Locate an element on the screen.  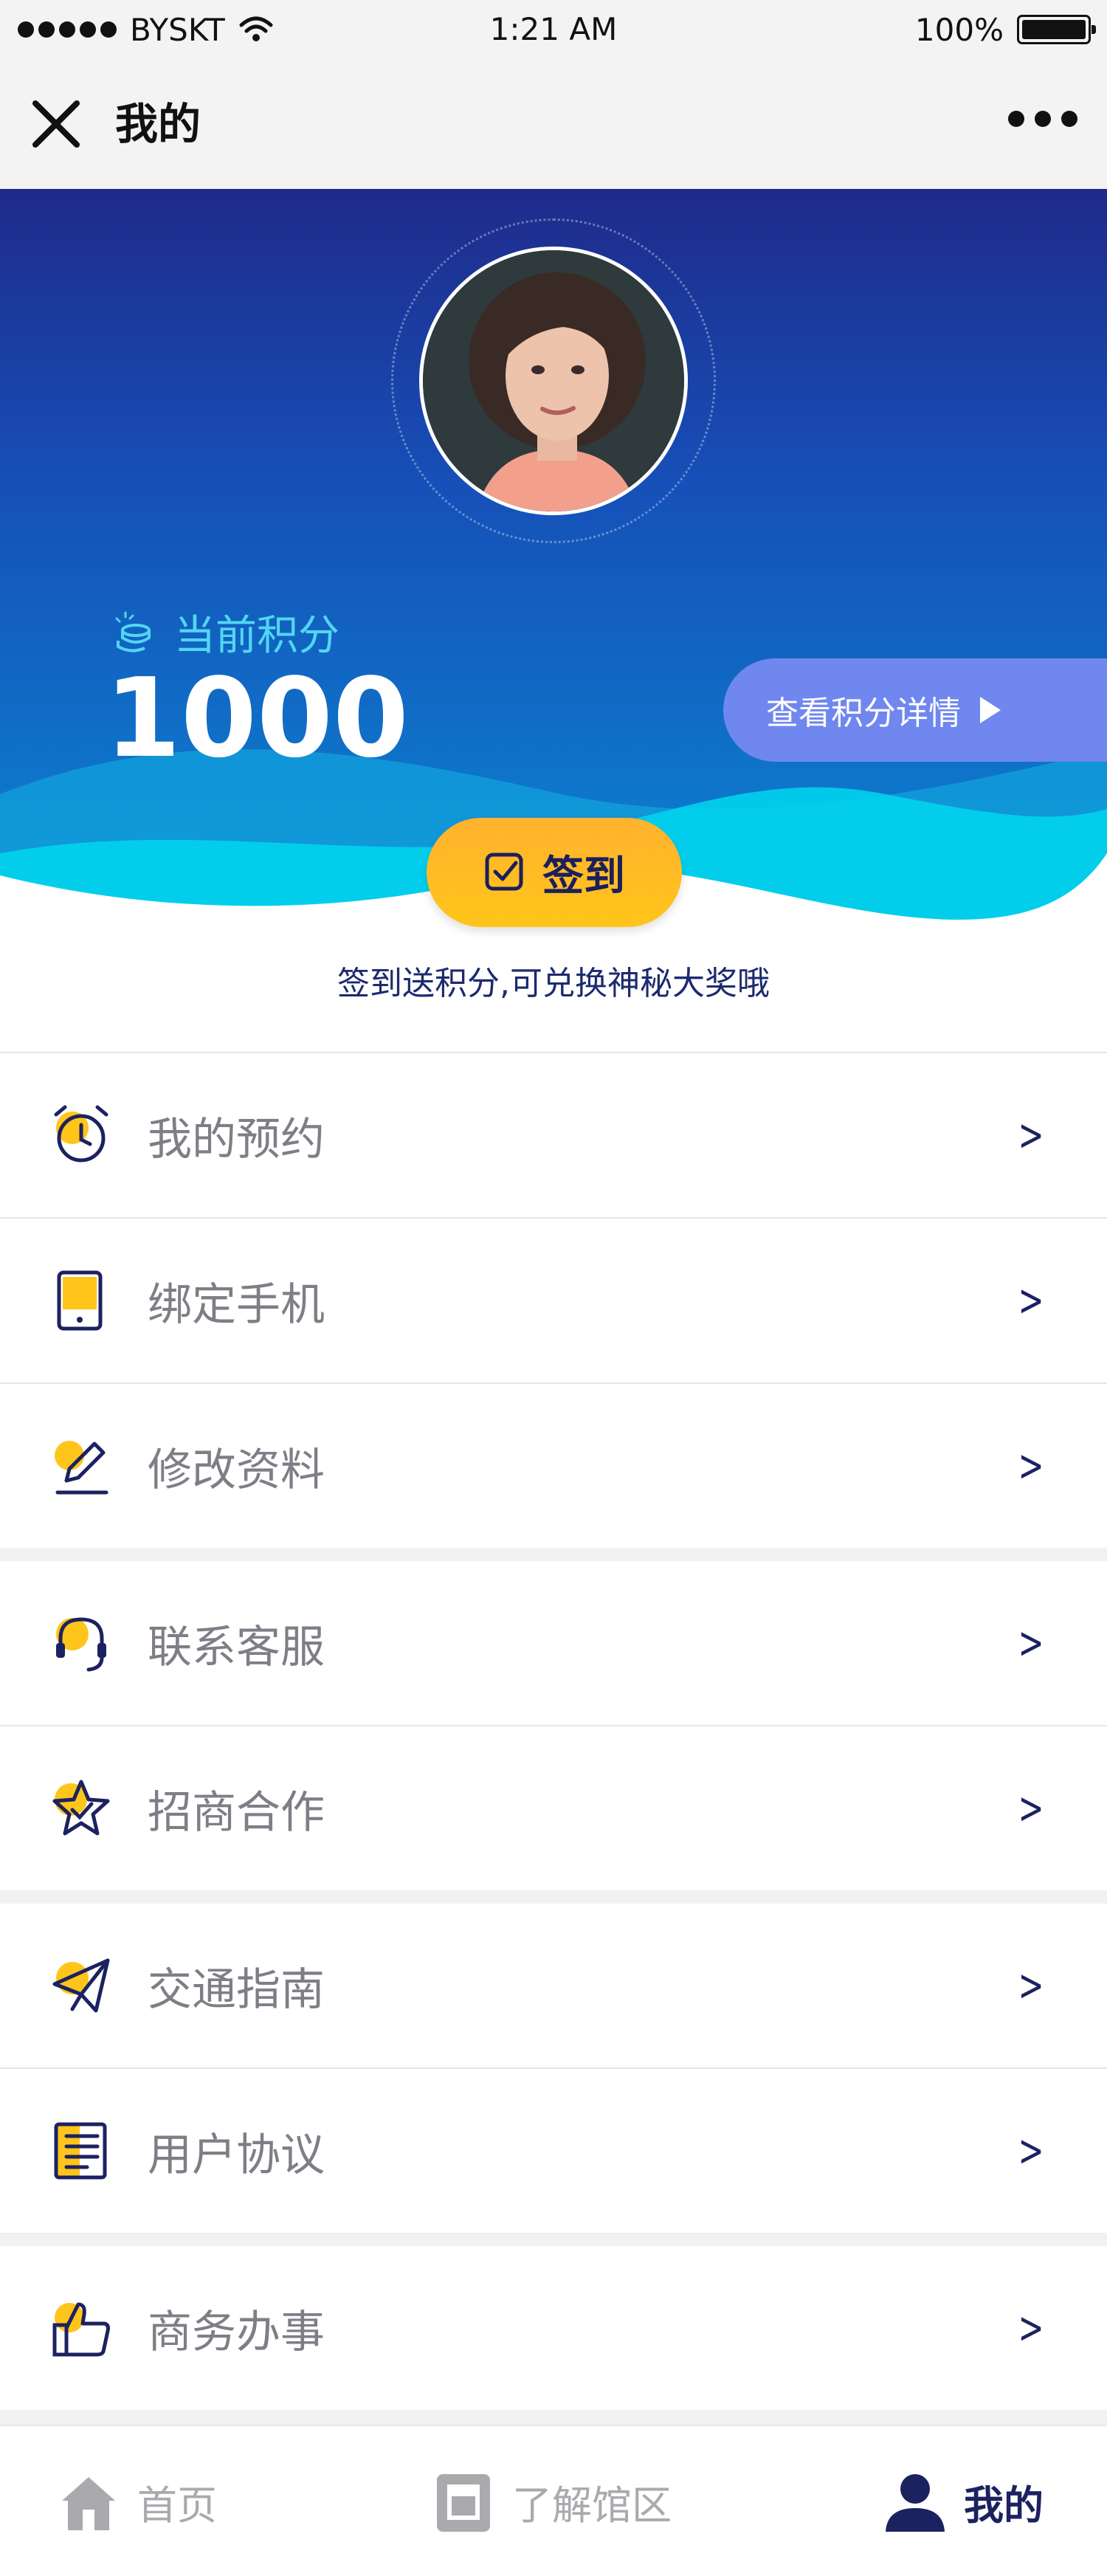
view-points-detail-button: 查看积分详情 is located at coordinates (915, 710).